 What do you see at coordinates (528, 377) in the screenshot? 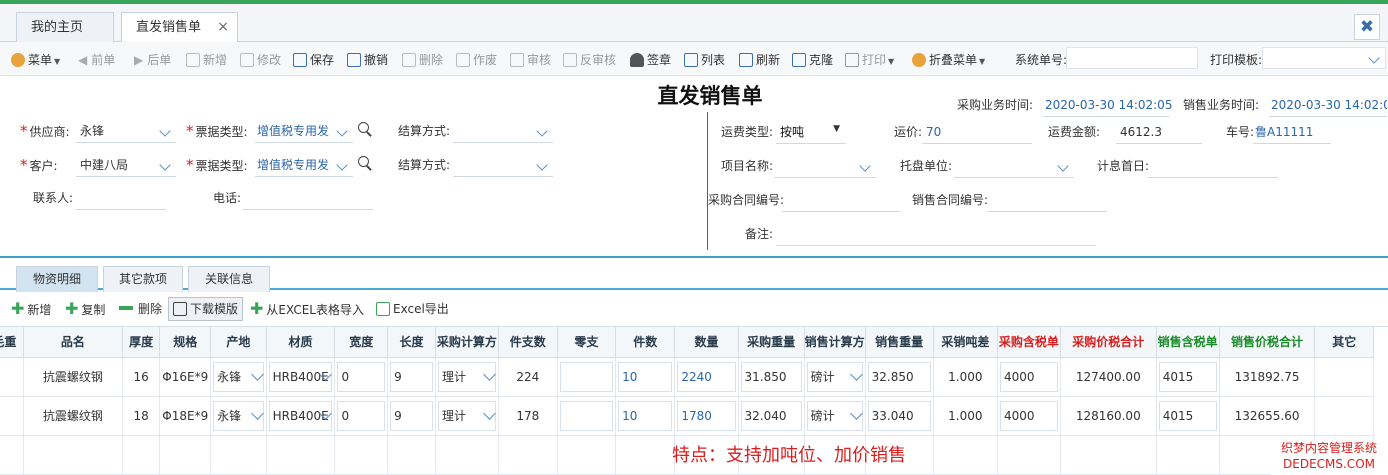
I see `cell: 224` at bounding box center [528, 377].